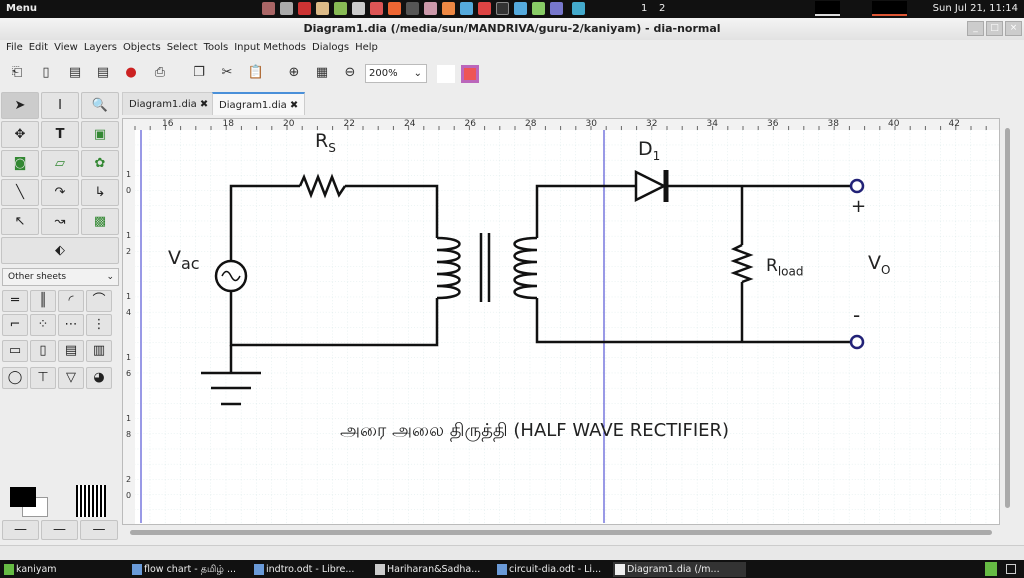 The image size is (1024, 578). Describe the element at coordinates (773, 124) in the screenshot. I see `ruler-label: 36` at that location.